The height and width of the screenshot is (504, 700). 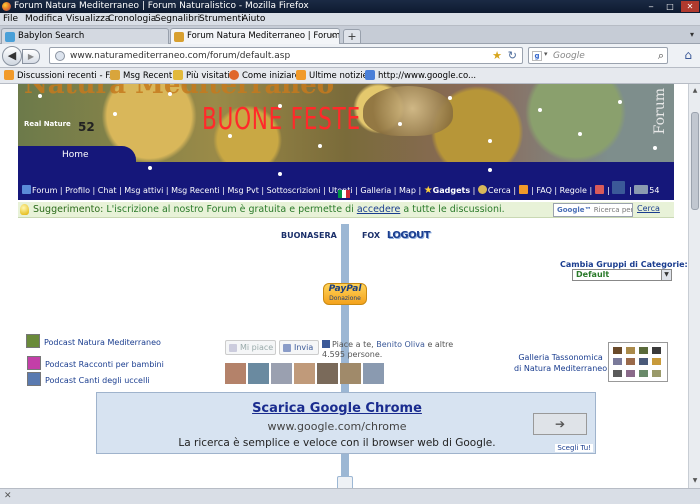 What do you see at coordinates (253, 19) in the screenshot?
I see `menu-aiuto: Aiuto` at bounding box center [253, 19].